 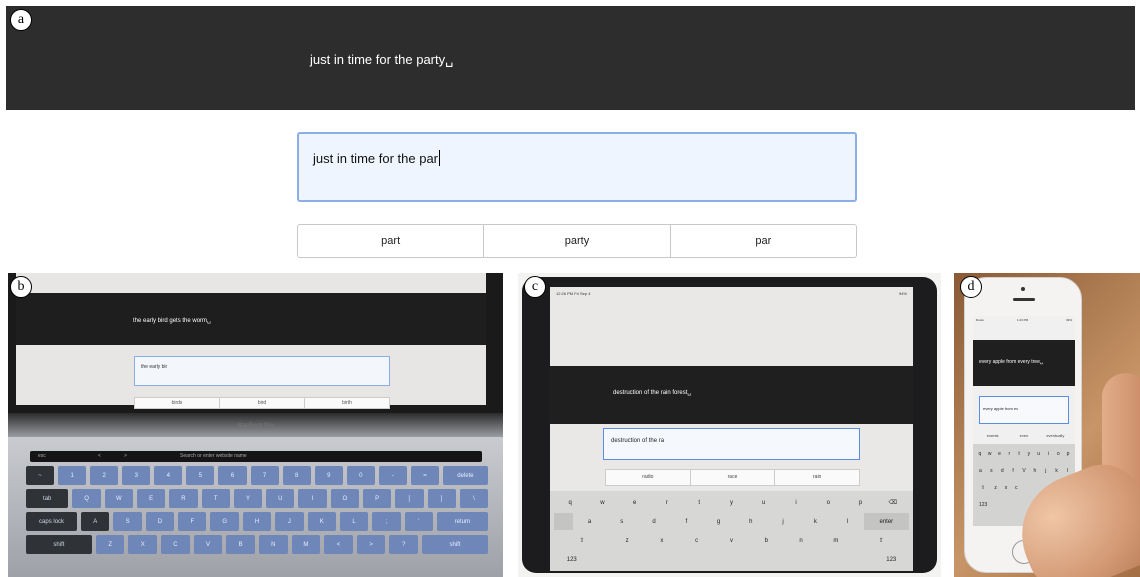 What do you see at coordinates (344, 498) in the screenshot?
I see `key: O` at bounding box center [344, 498].